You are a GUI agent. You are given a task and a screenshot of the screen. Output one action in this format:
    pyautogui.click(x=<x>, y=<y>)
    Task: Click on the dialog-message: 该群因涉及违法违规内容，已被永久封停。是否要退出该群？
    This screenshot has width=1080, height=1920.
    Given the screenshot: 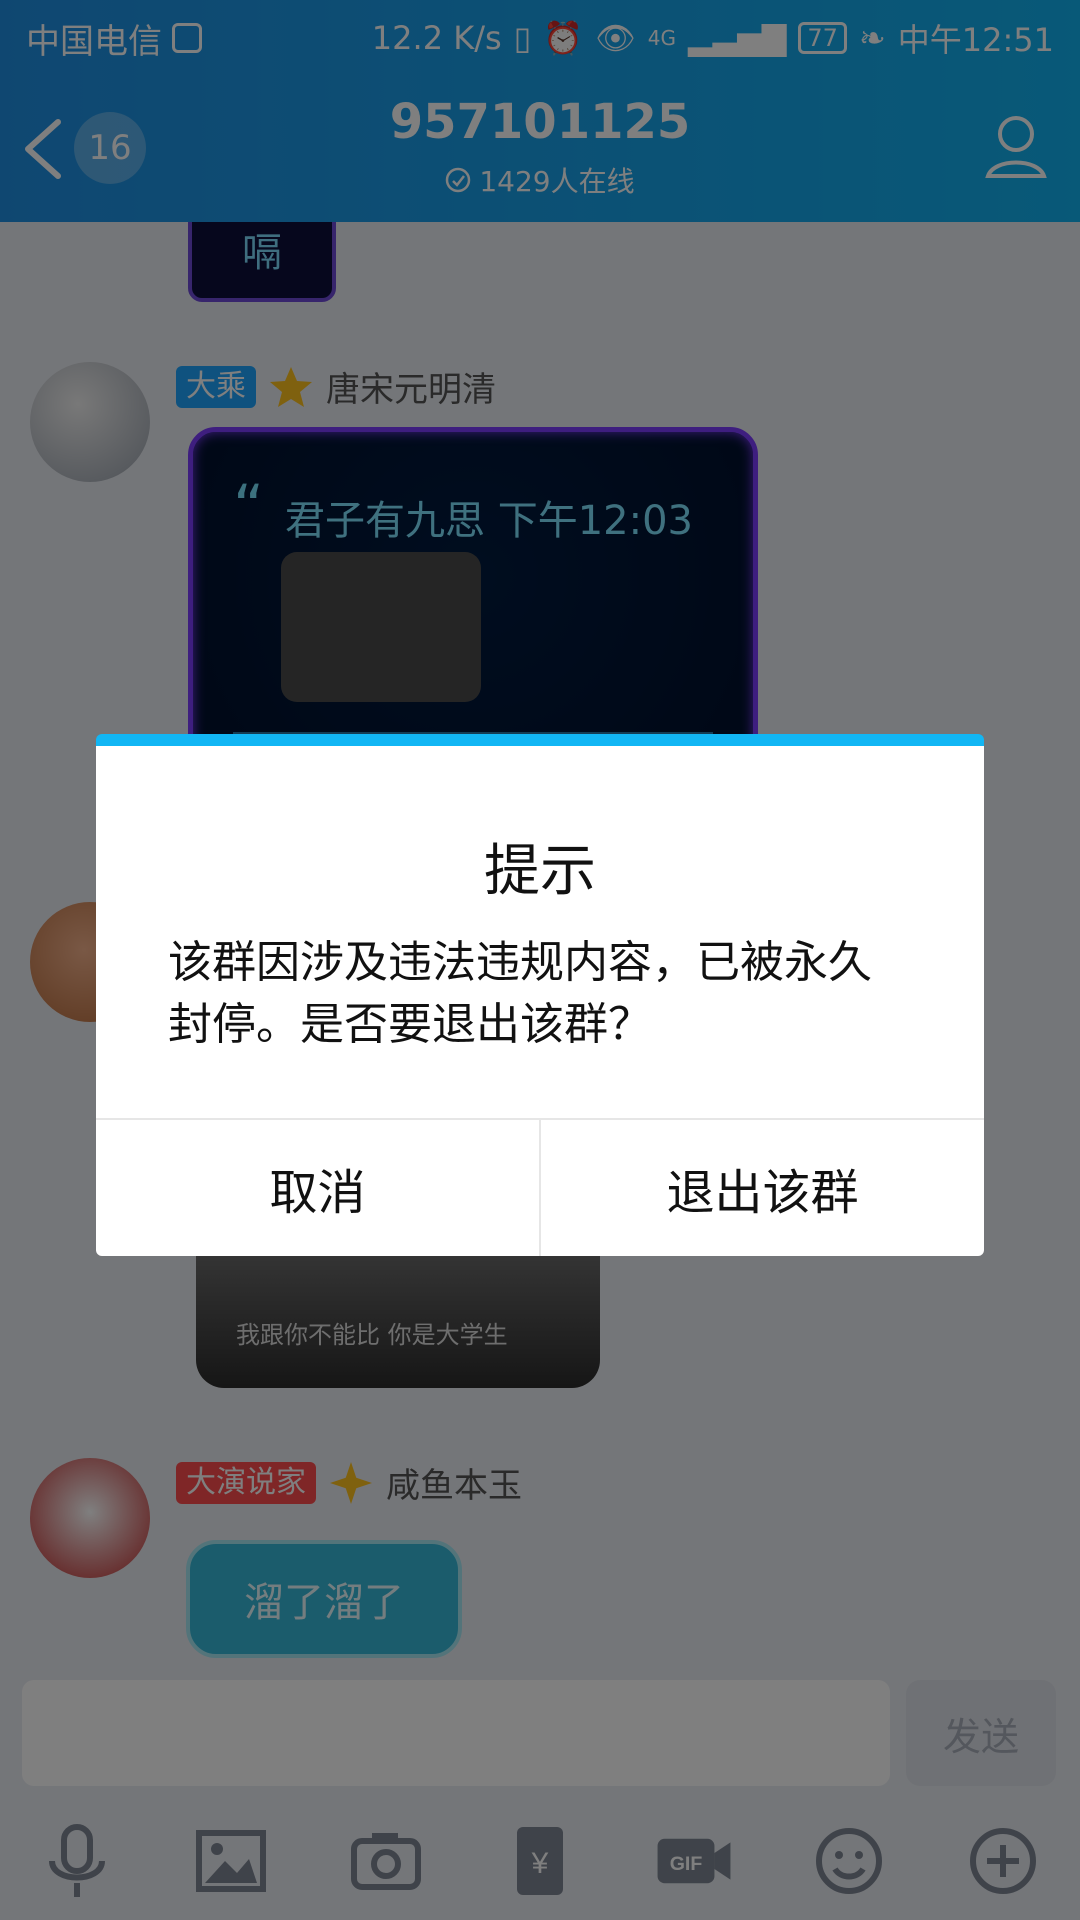 What is the action you would take?
    pyautogui.click(x=520, y=993)
    